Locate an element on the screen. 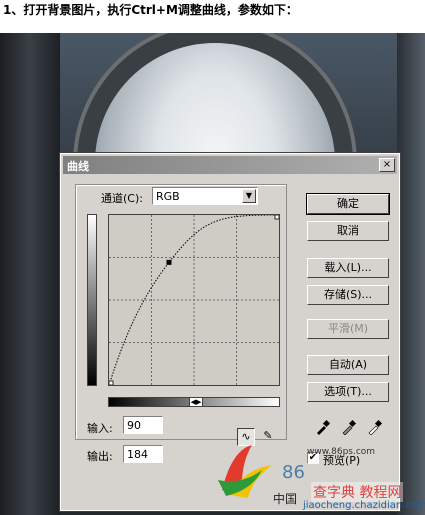 This screenshot has width=425, height=515. gradient-toggle-icon: ◀▶ is located at coordinates (196, 402).